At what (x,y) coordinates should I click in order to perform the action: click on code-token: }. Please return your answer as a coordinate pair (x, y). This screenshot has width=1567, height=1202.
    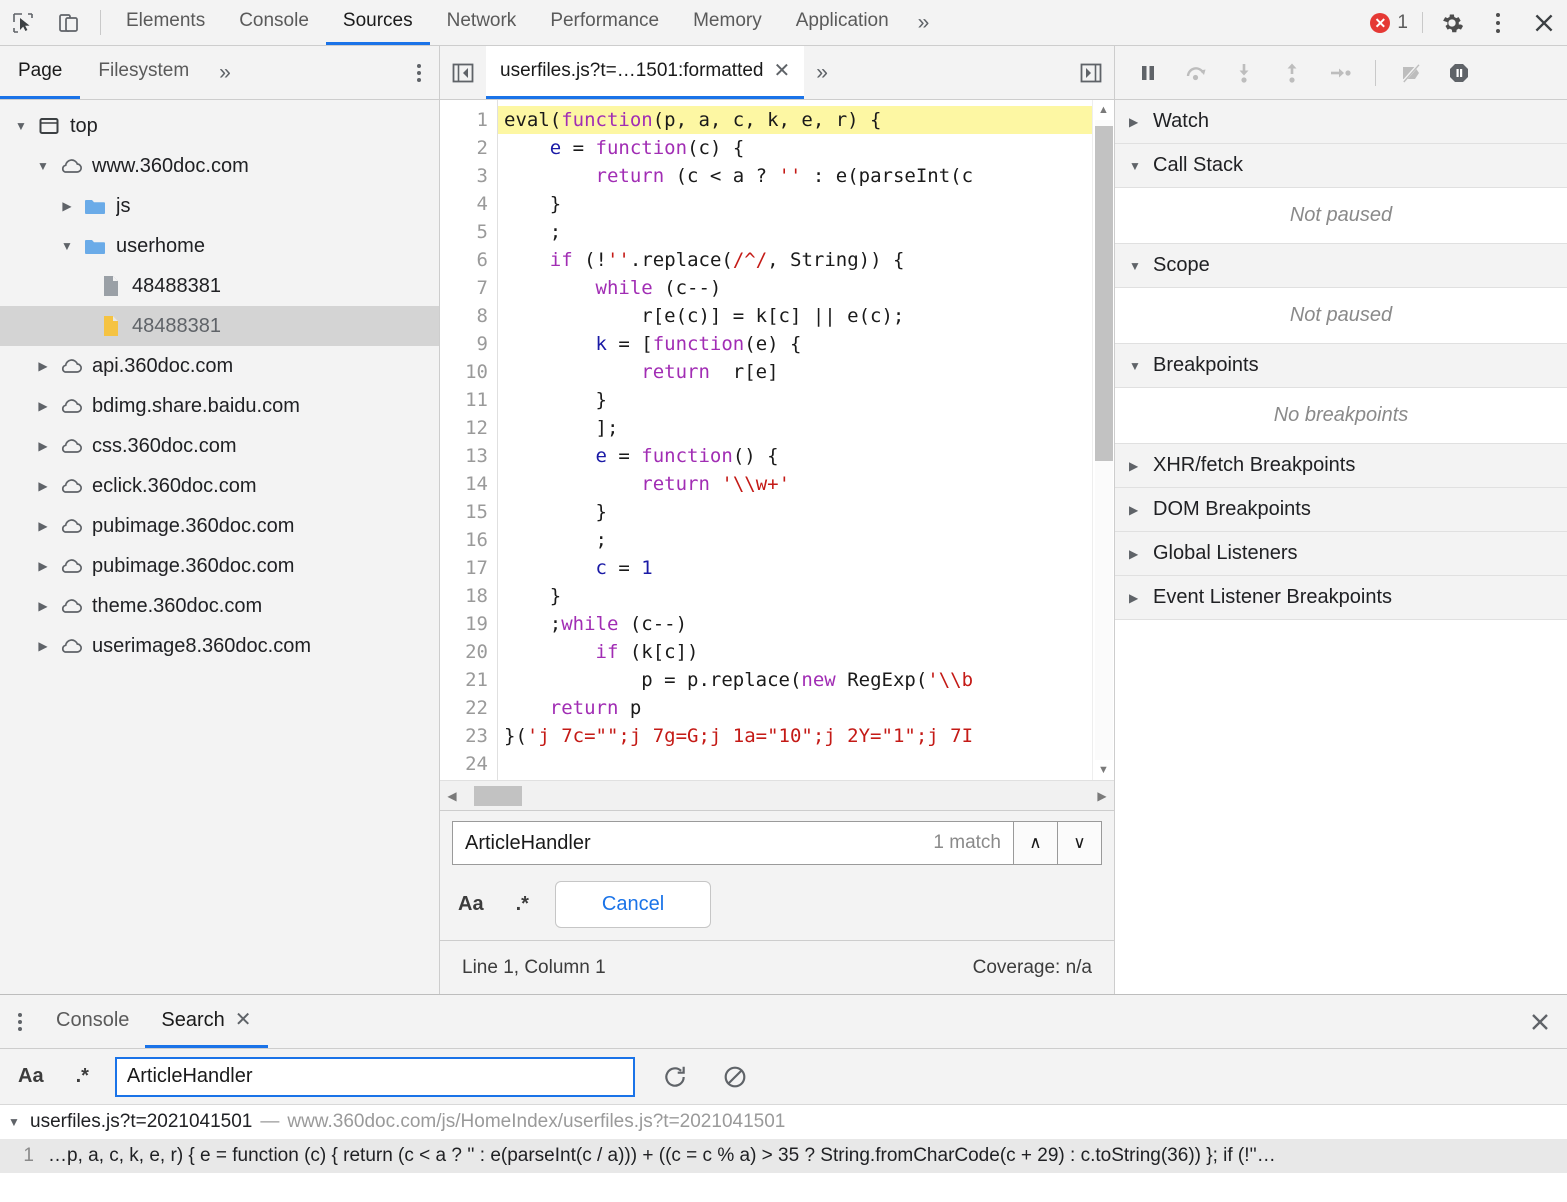
    Looking at the image, I should click on (533, 204).